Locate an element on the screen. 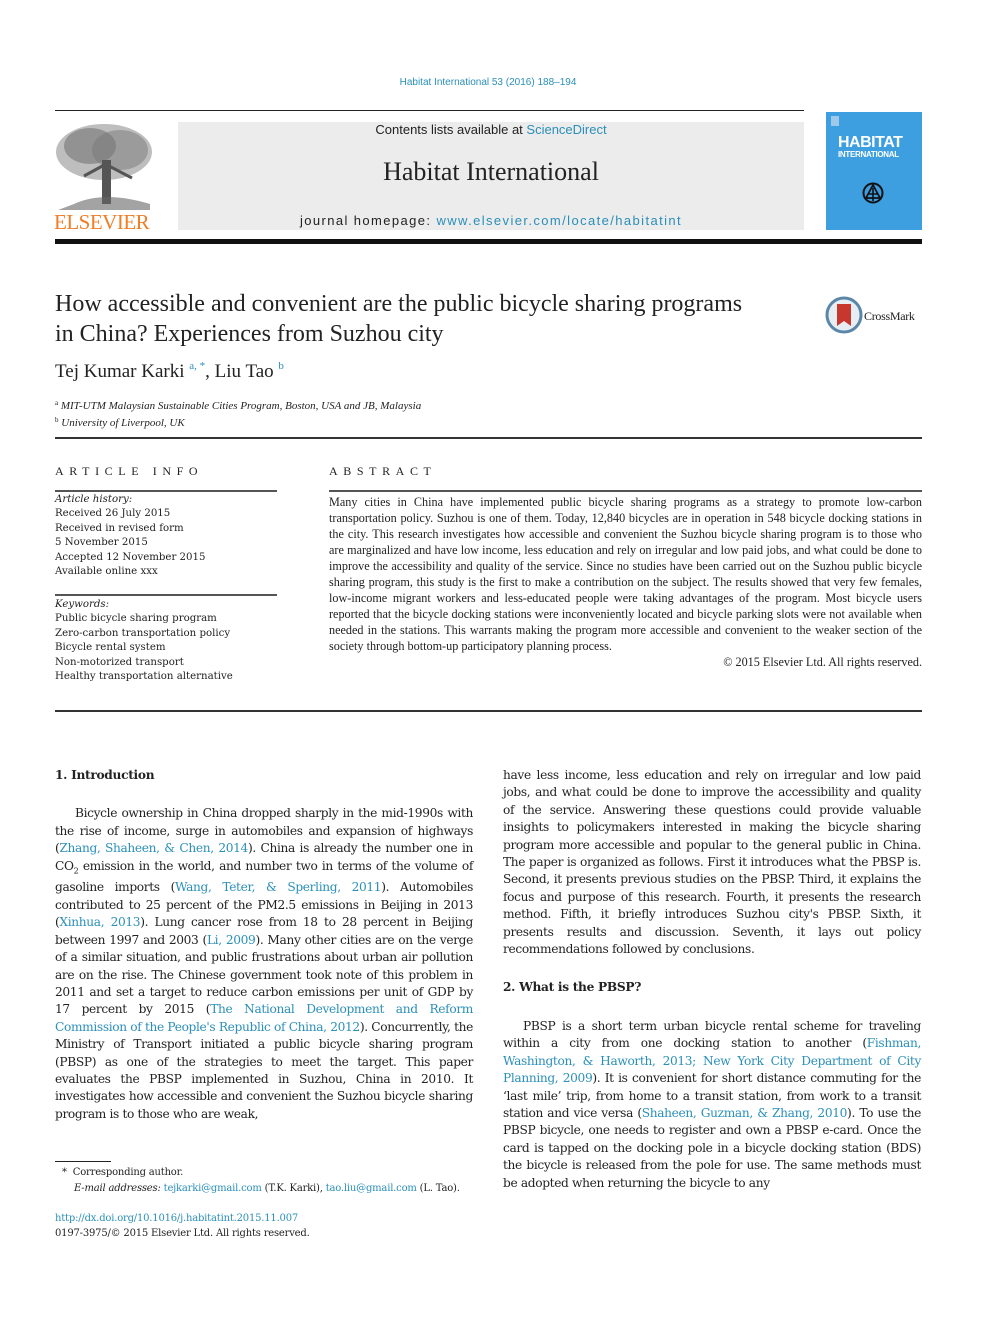 This screenshot has height=1323, width=992. author-list: Tej Kumar Karki a, *, Liu Tao b is located at coordinates (169, 371).